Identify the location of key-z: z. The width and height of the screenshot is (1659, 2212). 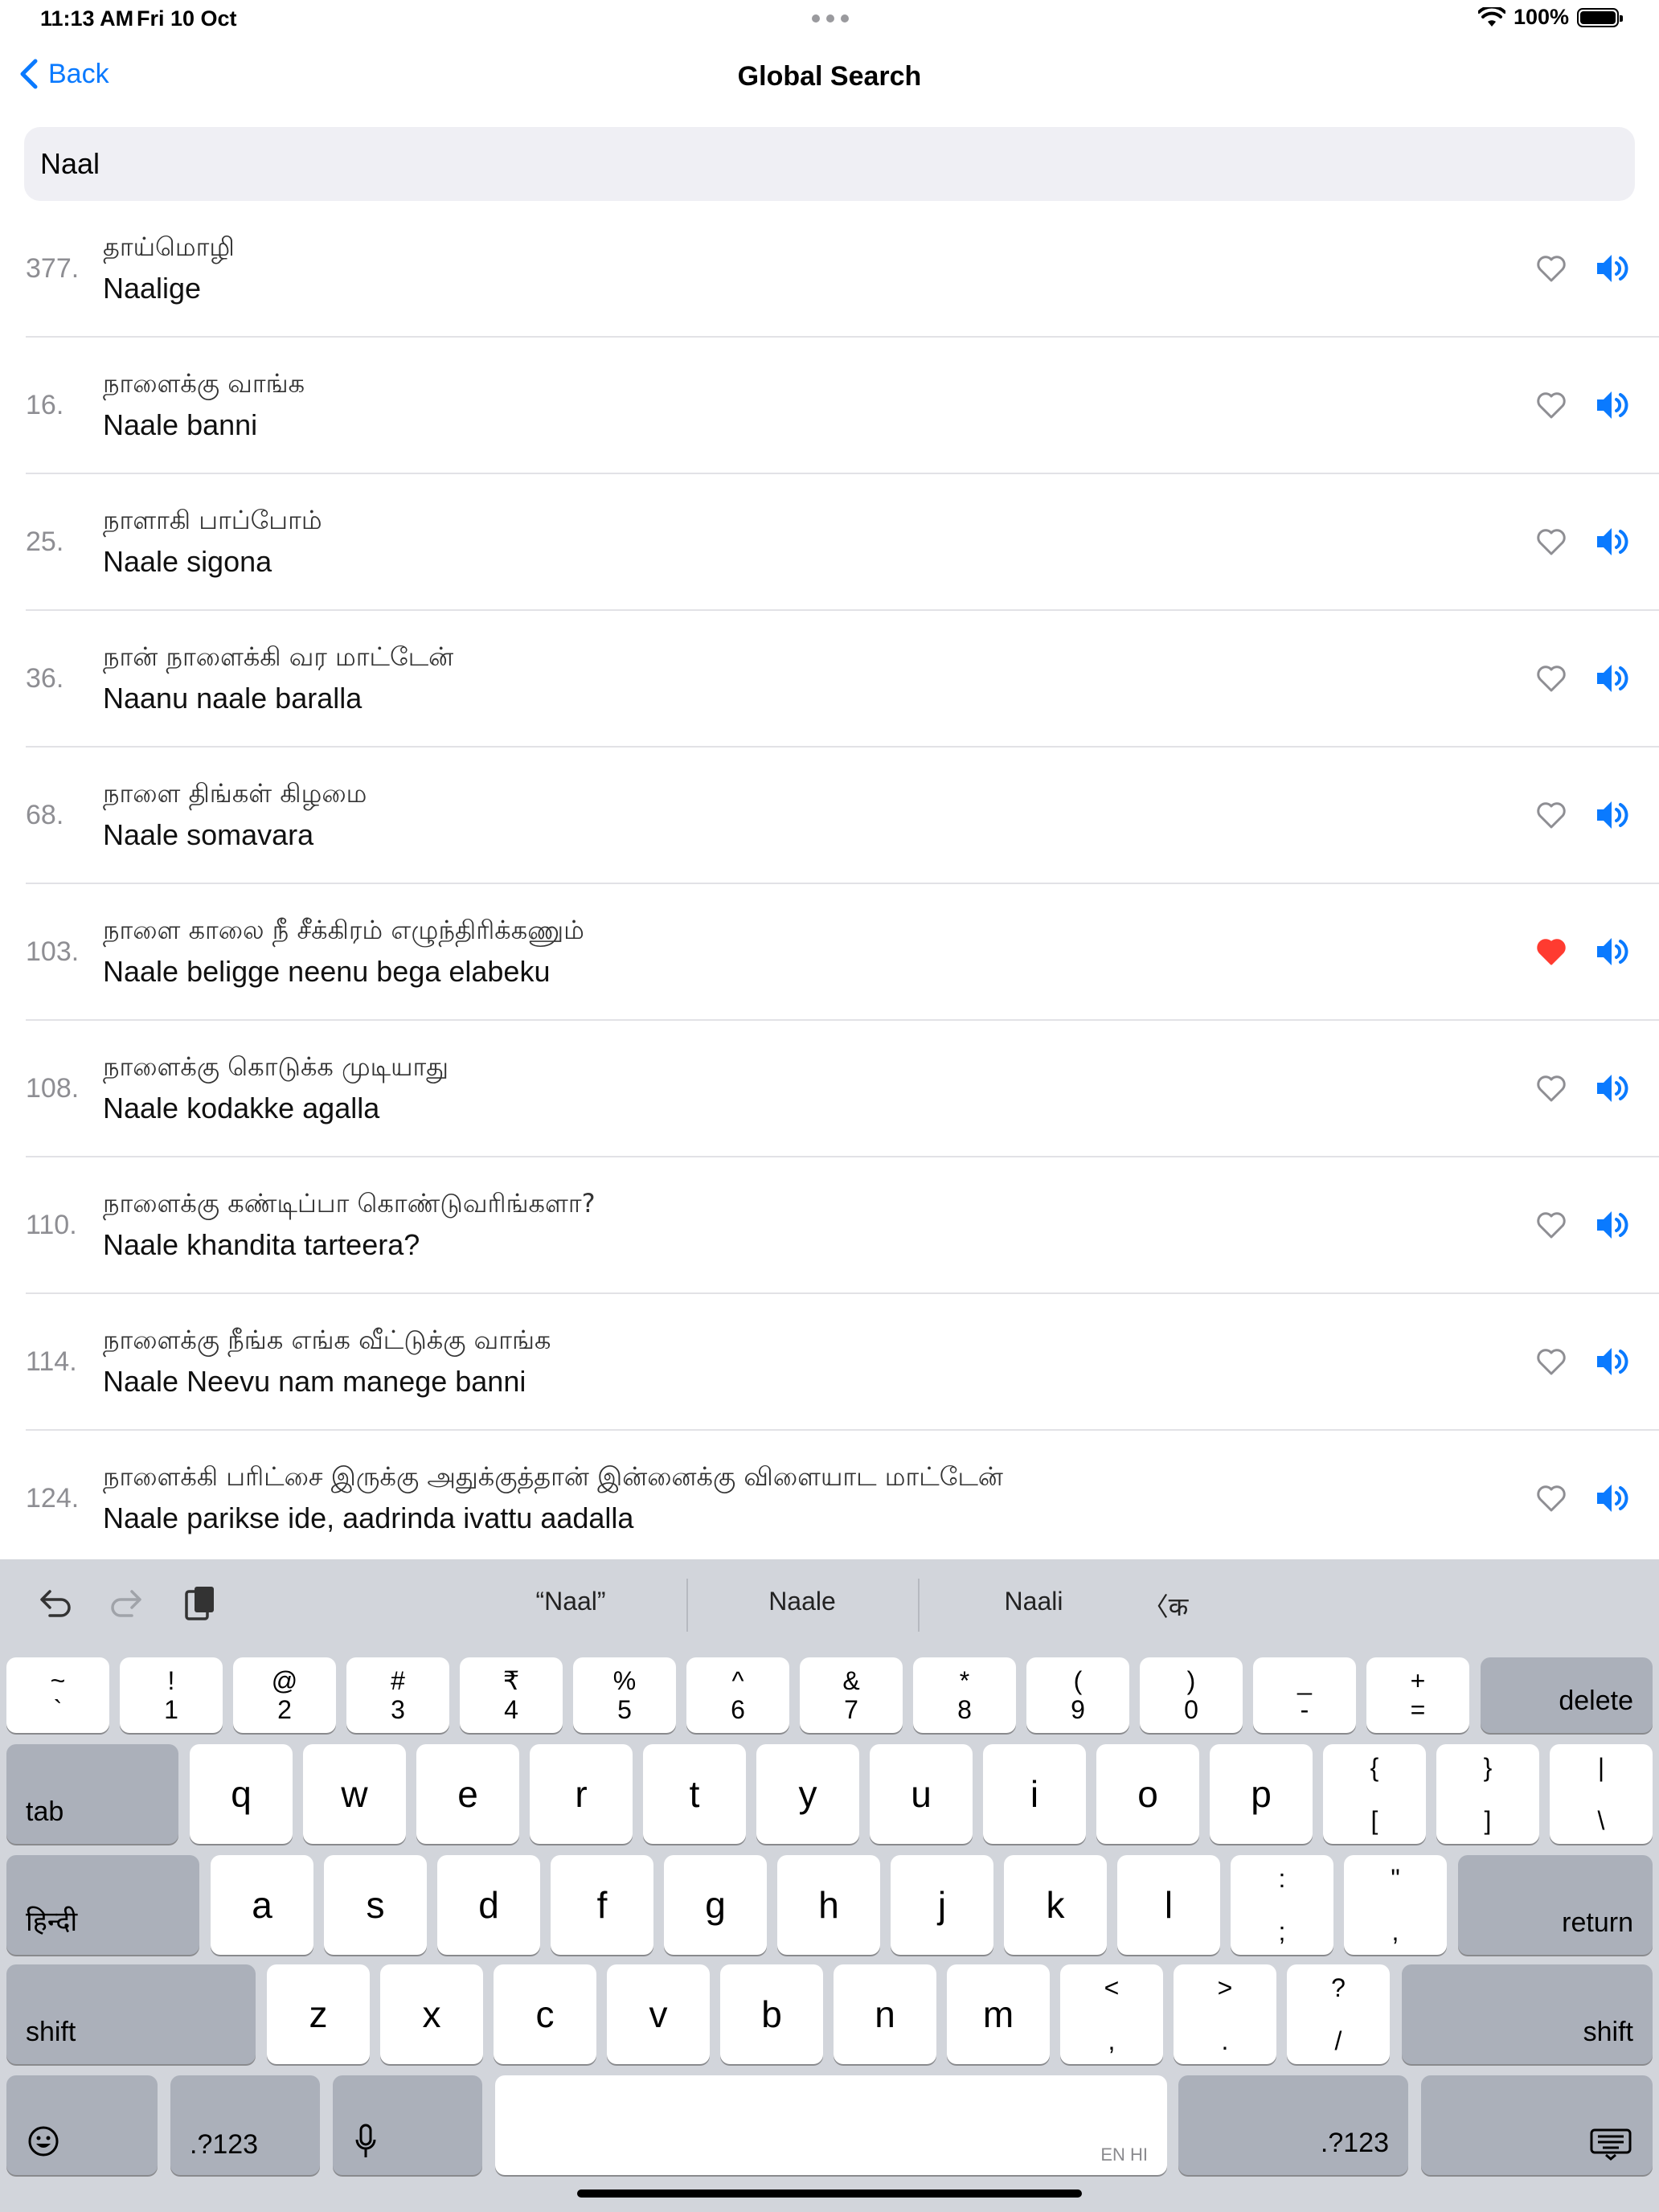
(318, 2014).